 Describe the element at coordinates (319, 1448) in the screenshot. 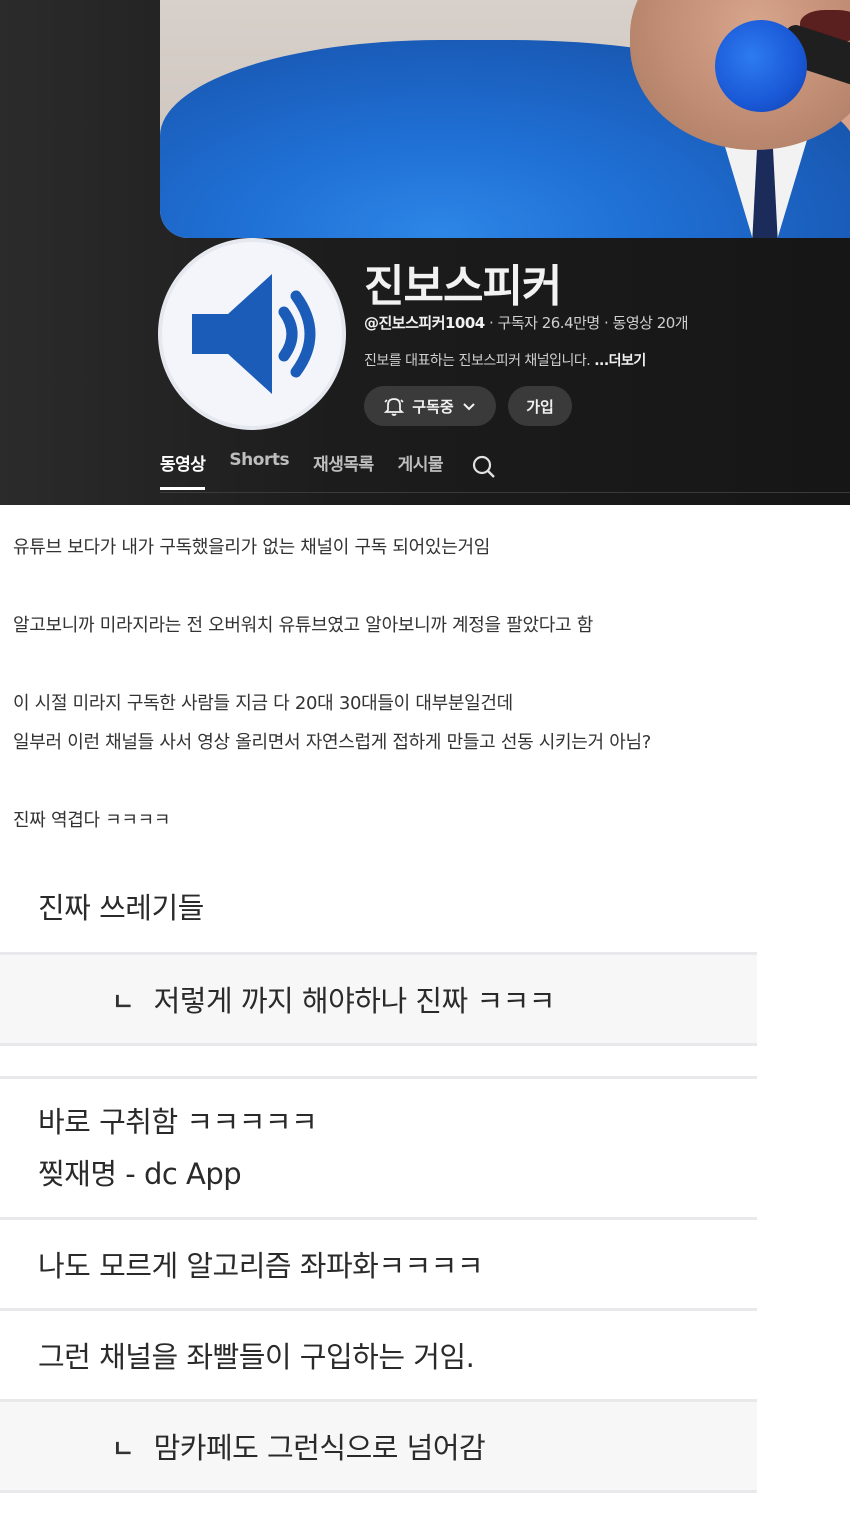

I see `comment-text: 맘카페도 그런식으로 넘어감` at that location.